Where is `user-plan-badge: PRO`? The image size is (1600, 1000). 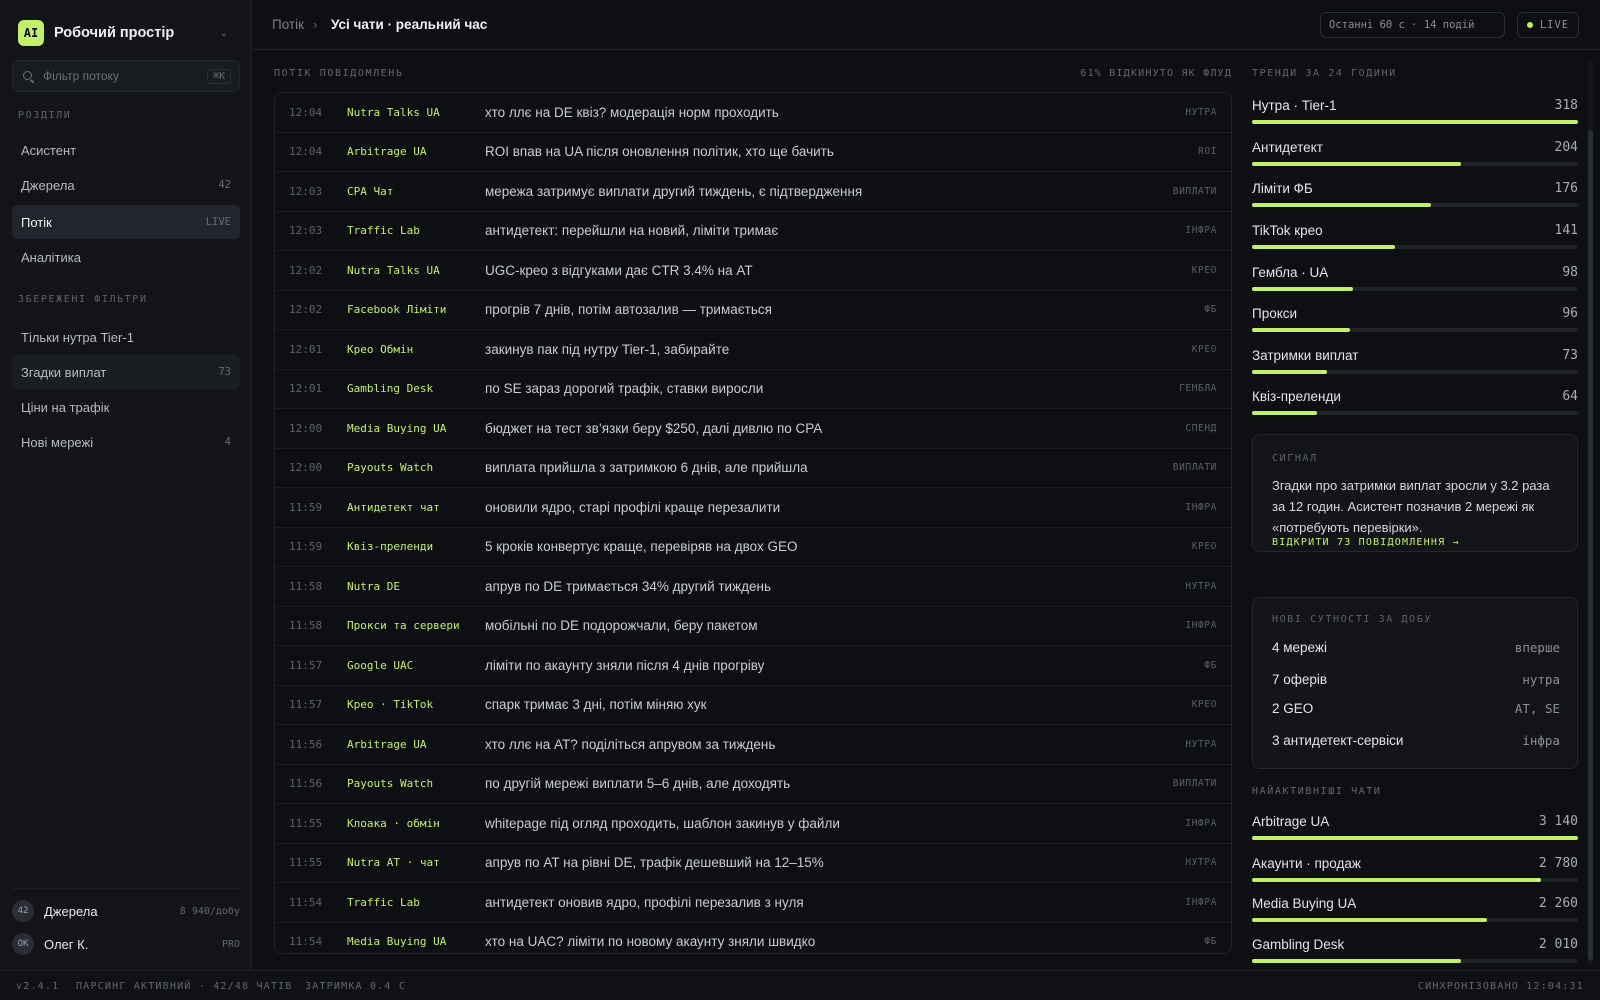 user-plan-badge: PRO is located at coordinates (230, 944).